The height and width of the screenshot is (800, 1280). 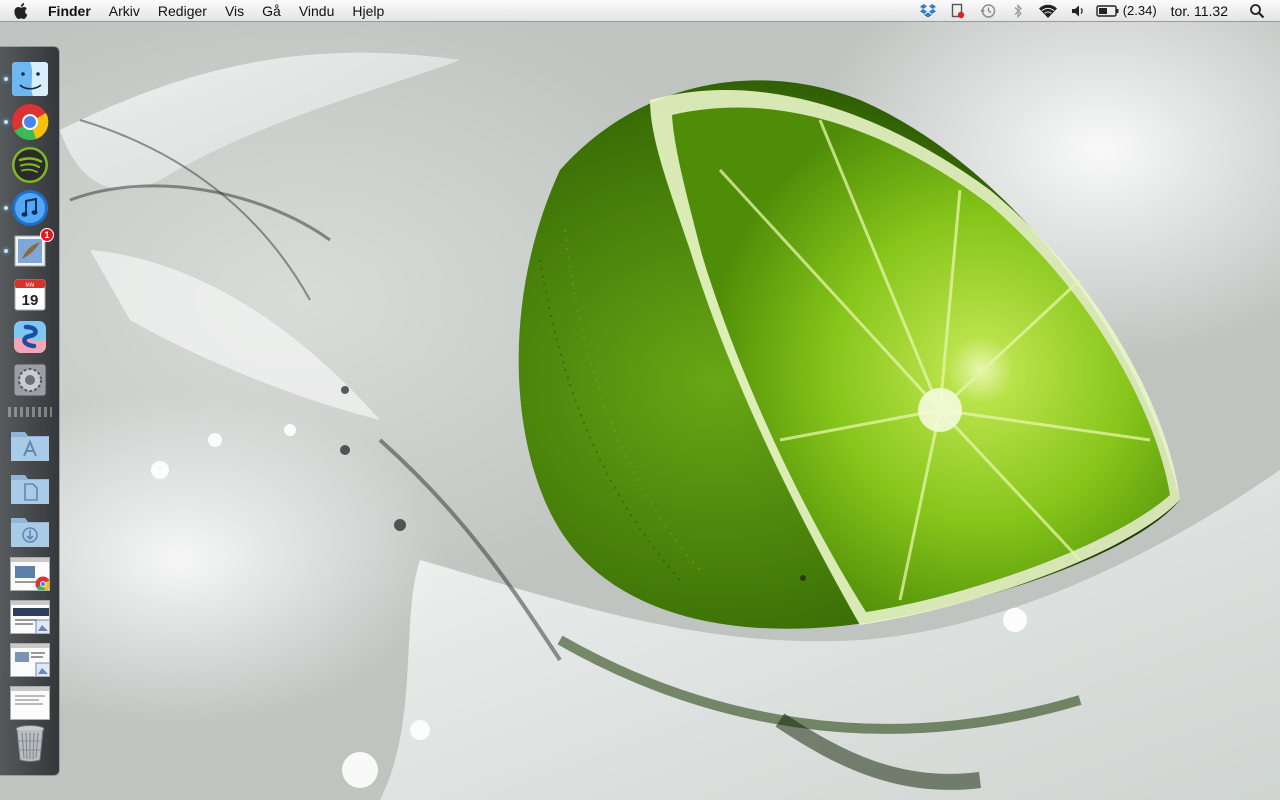 I want to click on battery-icon, so click(x=1108, y=11).